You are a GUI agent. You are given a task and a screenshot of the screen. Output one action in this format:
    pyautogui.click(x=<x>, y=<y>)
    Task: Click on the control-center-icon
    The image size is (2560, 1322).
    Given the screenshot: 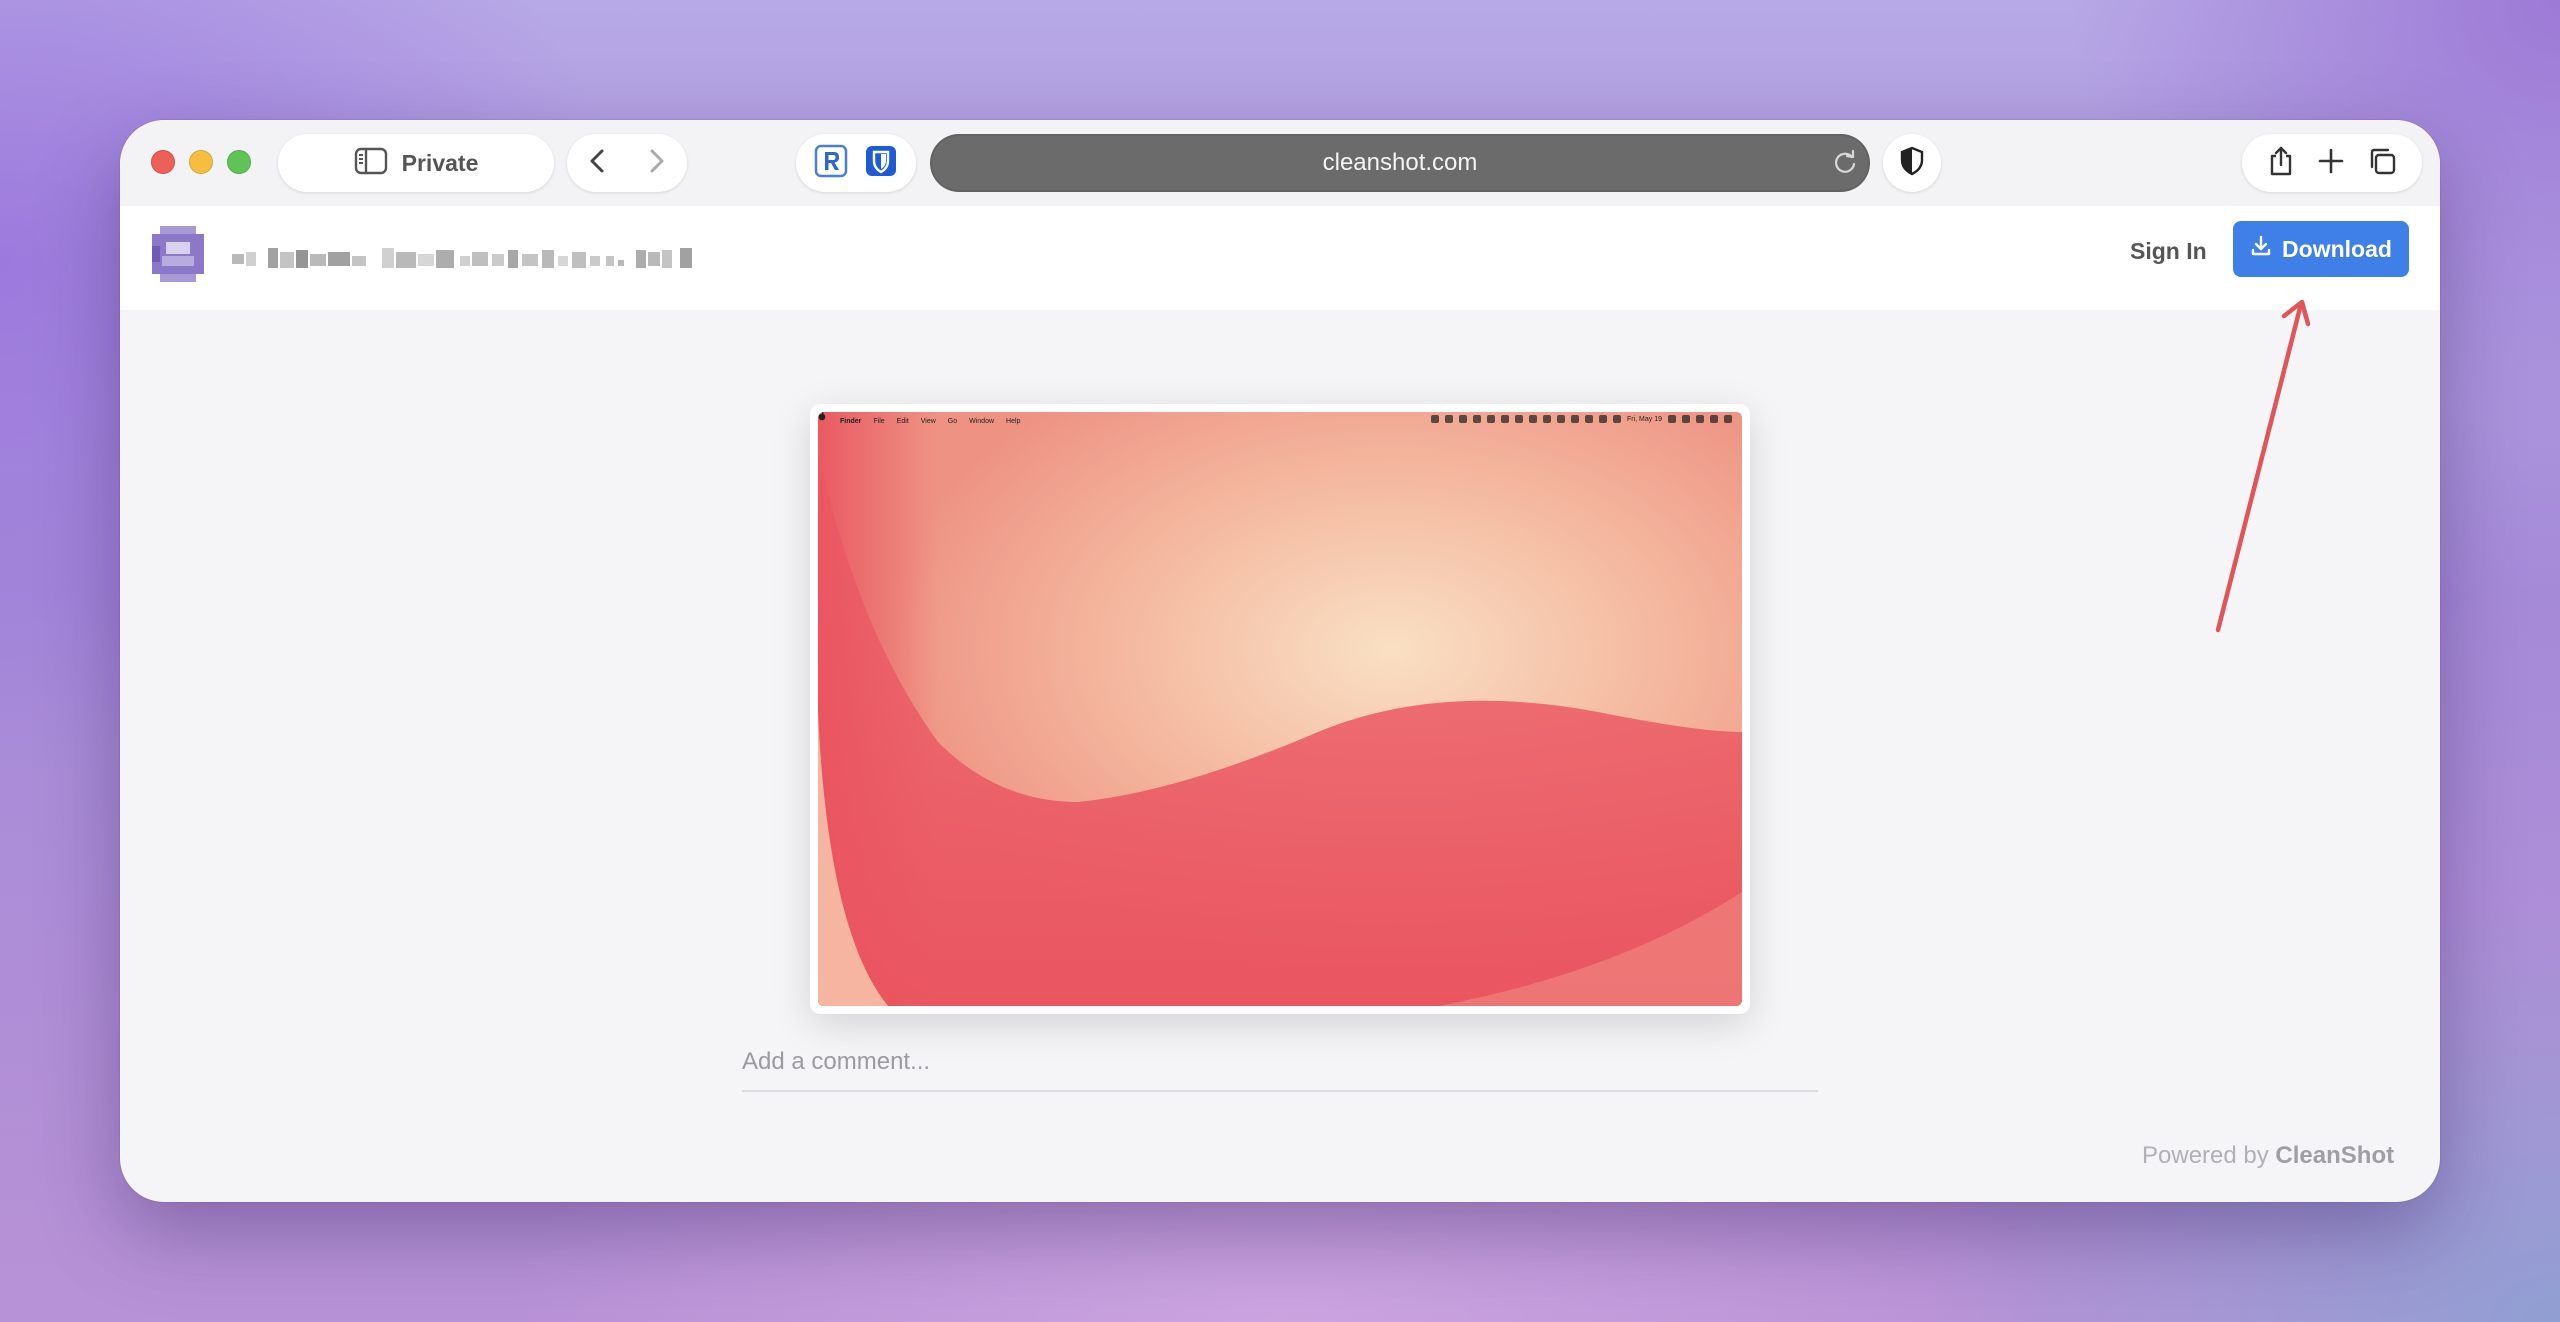 What is the action you would take?
    pyautogui.click(x=1714, y=419)
    